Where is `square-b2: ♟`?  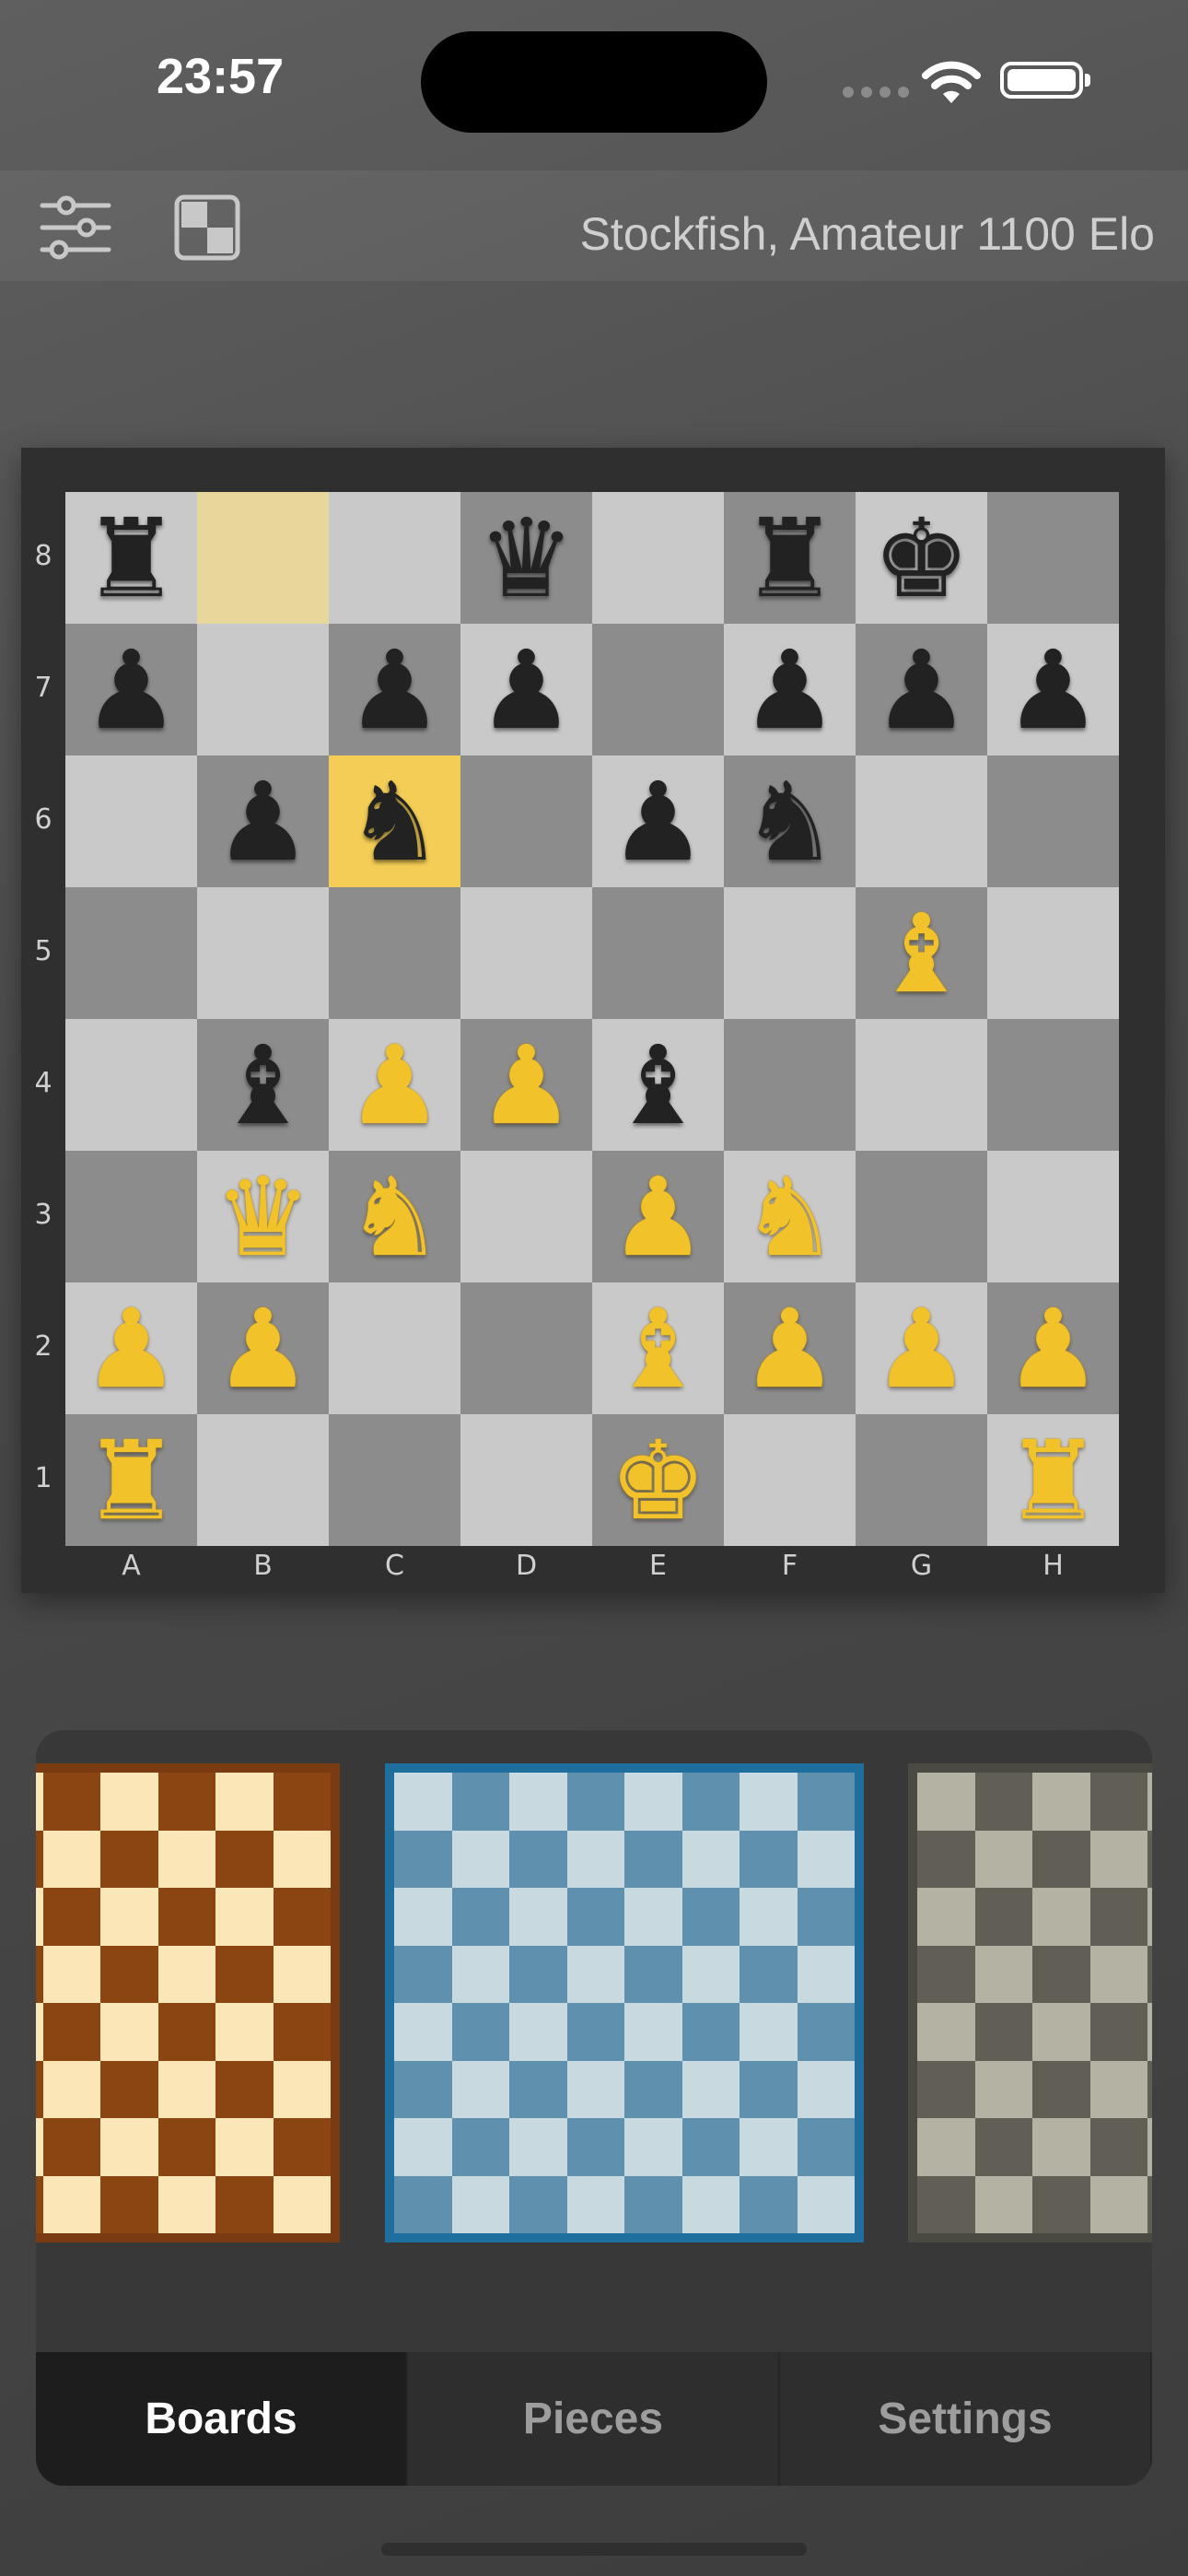
square-b2: ♟ is located at coordinates (263, 1348).